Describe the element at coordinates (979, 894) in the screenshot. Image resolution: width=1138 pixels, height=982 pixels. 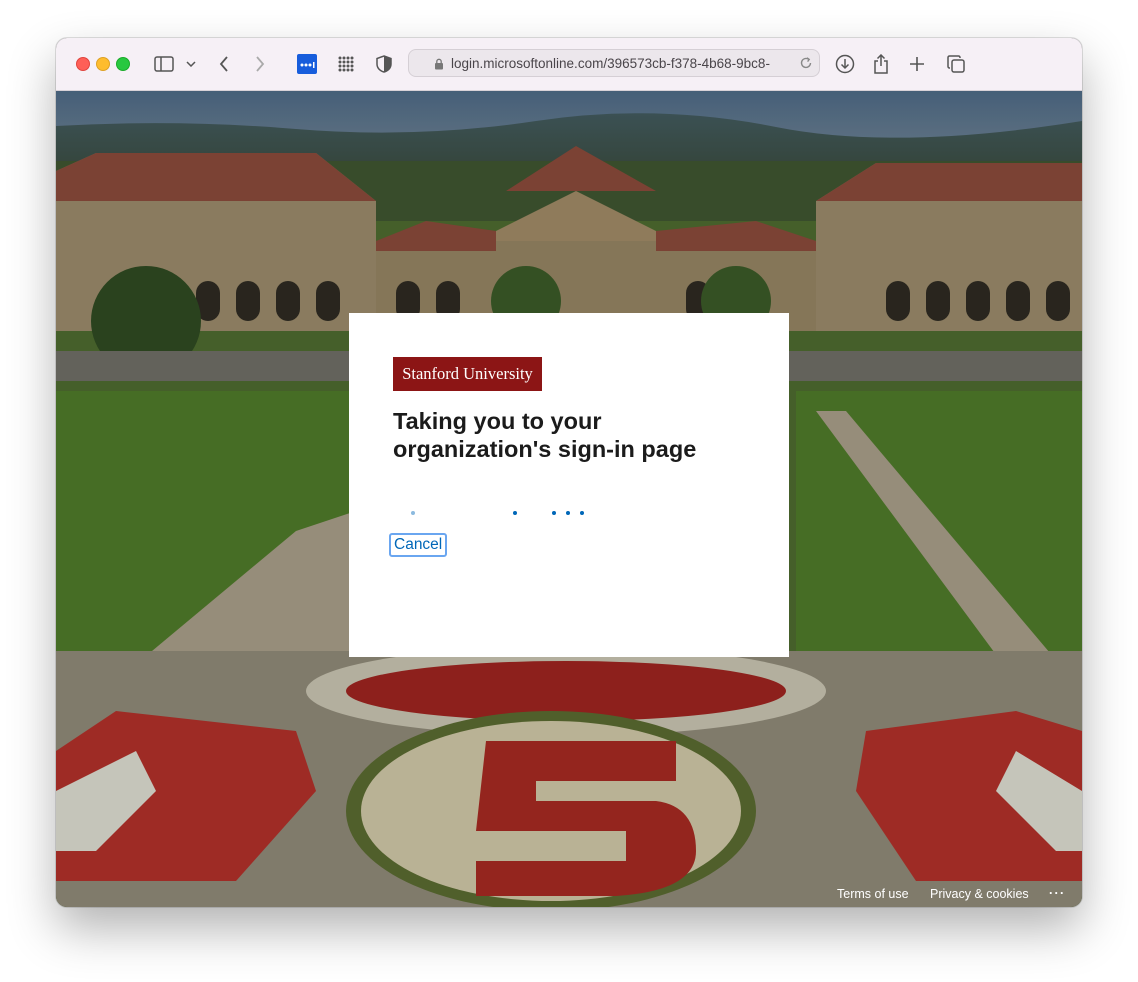
I see `privacy-cookies-link: Privacy & cookies` at that location.